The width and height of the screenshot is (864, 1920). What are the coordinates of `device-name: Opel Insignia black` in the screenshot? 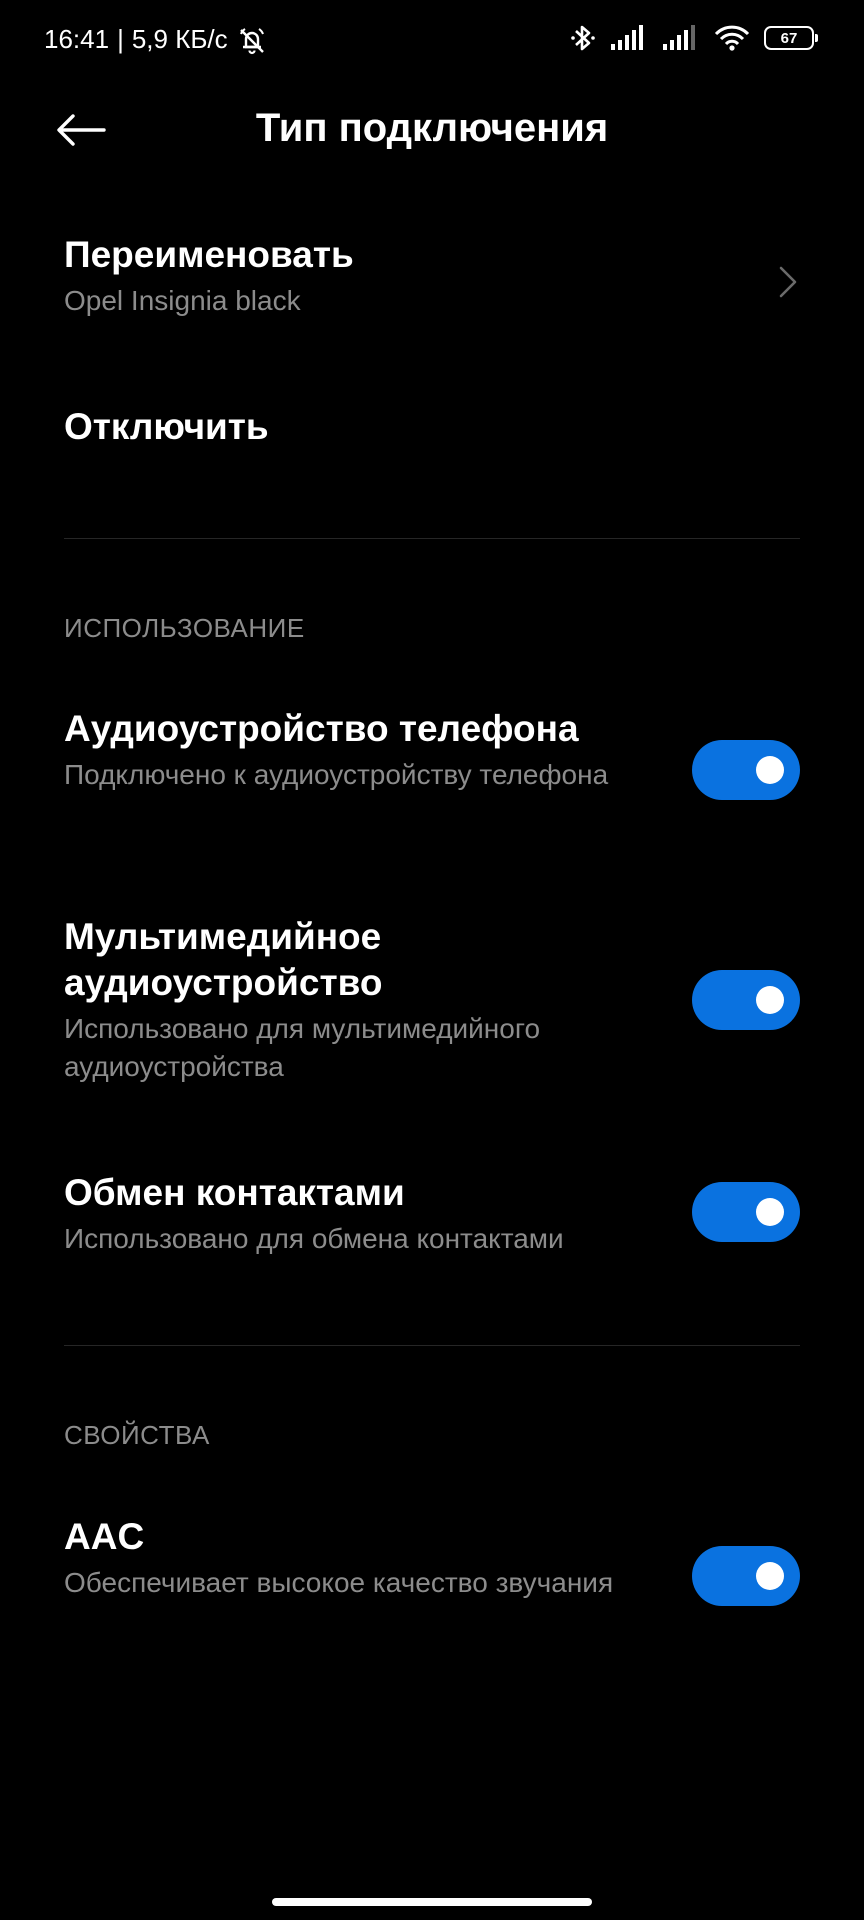 It's located at (182, 300).